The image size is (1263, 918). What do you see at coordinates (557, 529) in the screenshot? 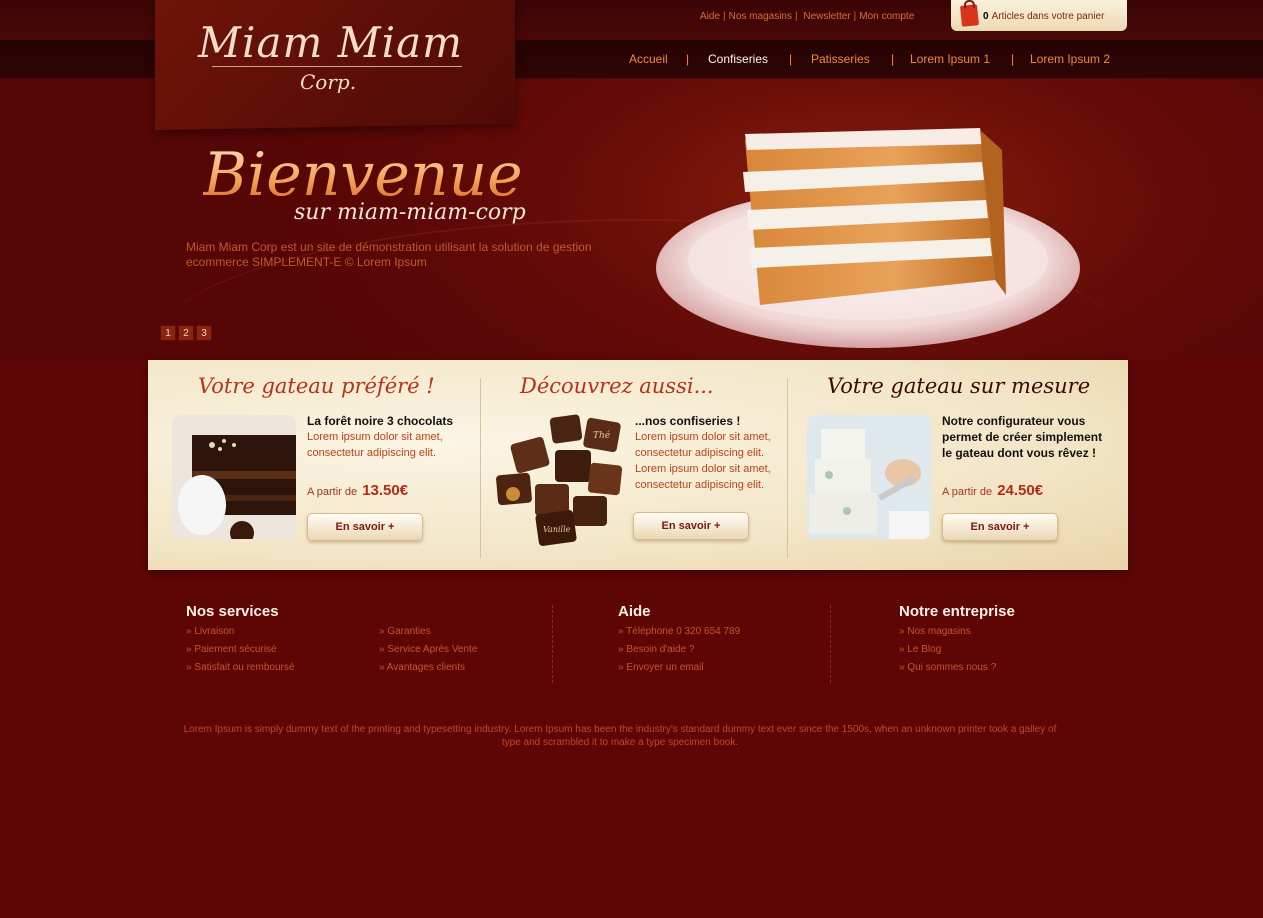
I see `chocolate-label-vanille: Vanille` at bounding box center [557, 529].